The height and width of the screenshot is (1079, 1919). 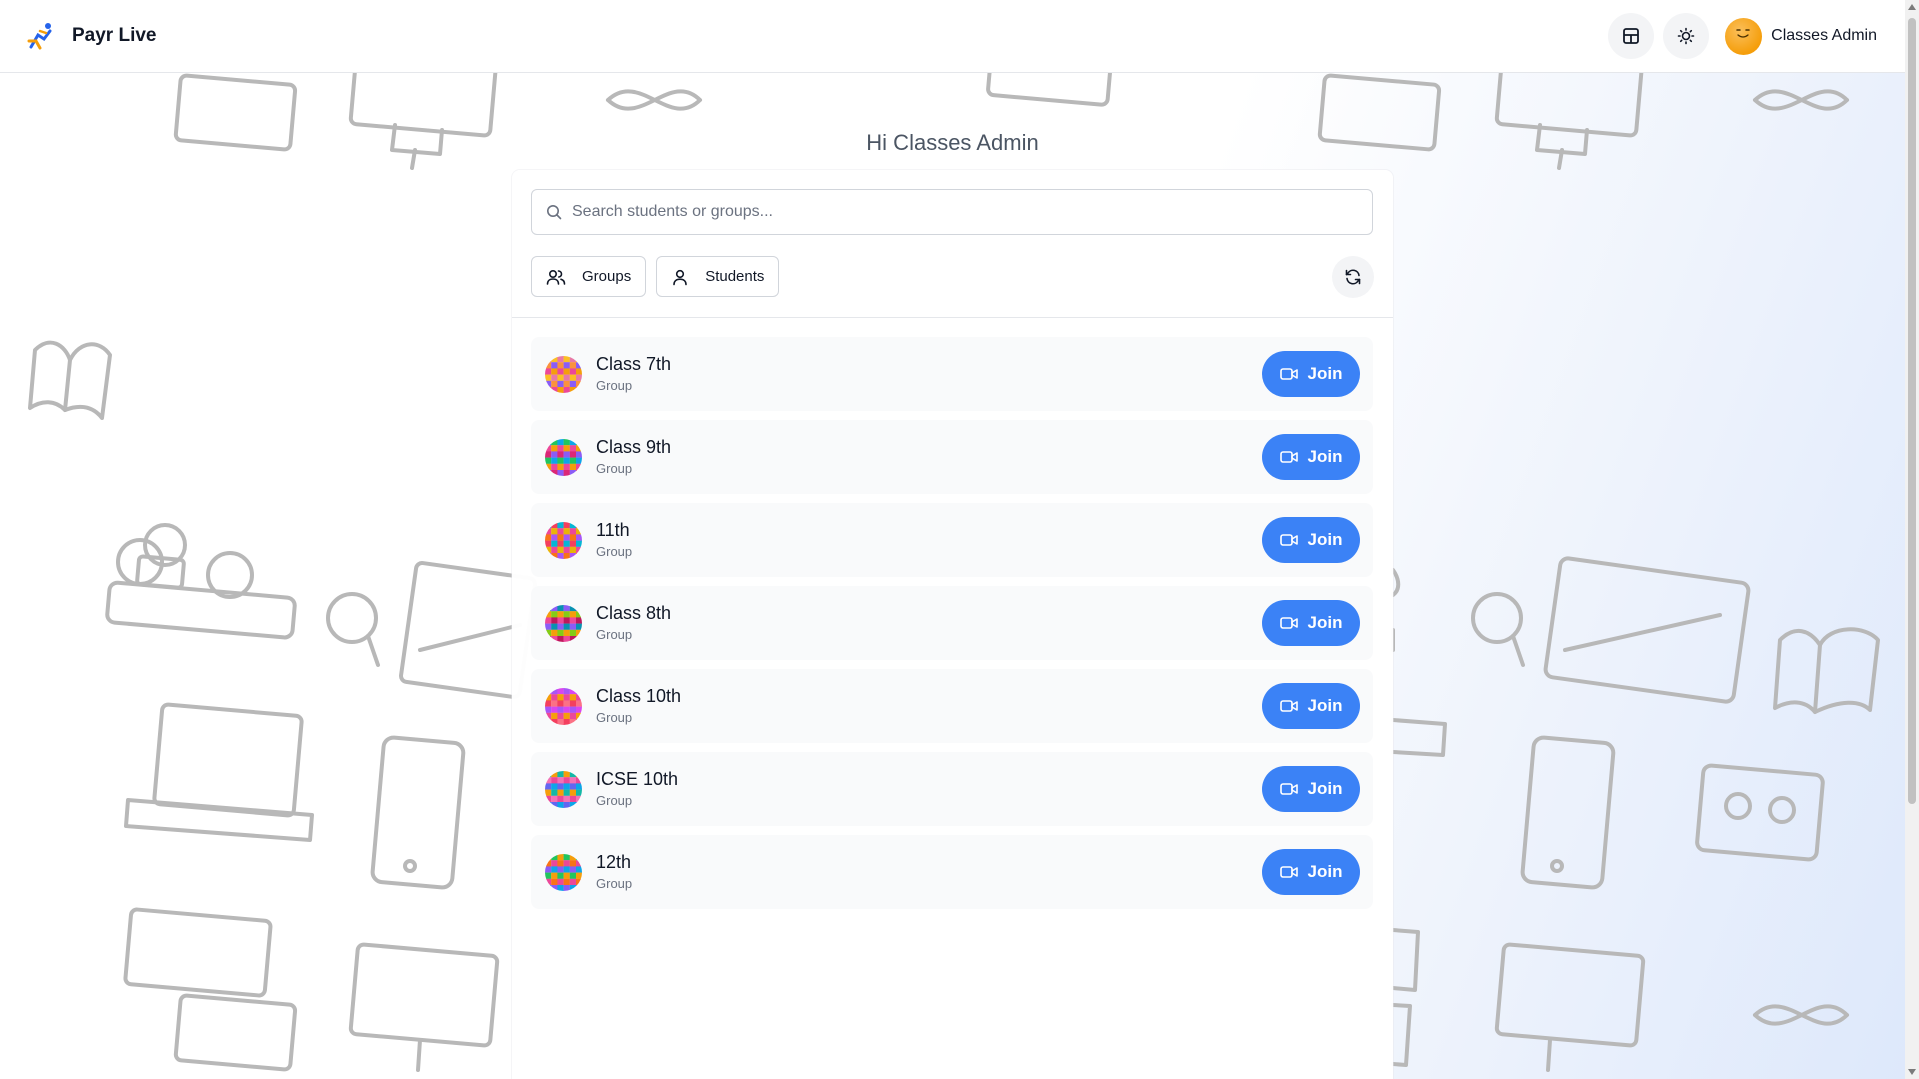 What do you see at coordinates (952, 317) in the screenshot?
I see `divider` at bounding box center [952, 317].